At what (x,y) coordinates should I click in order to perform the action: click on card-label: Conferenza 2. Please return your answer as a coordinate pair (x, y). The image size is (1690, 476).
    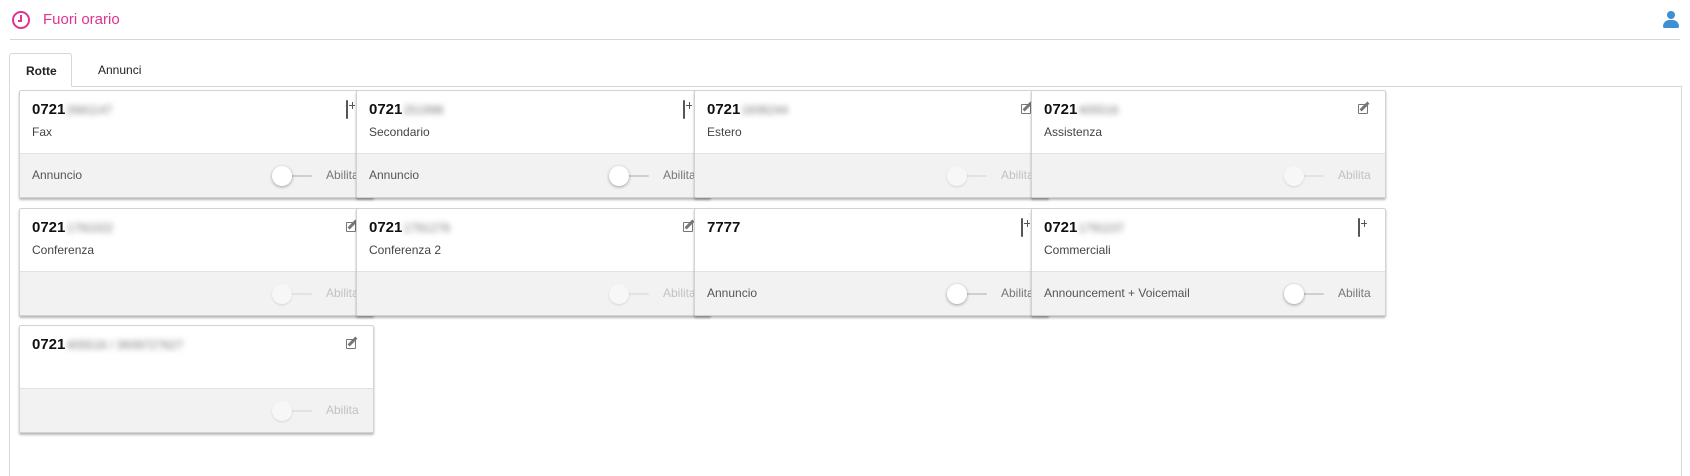
    Looking at the image, I should click on (405, 250).